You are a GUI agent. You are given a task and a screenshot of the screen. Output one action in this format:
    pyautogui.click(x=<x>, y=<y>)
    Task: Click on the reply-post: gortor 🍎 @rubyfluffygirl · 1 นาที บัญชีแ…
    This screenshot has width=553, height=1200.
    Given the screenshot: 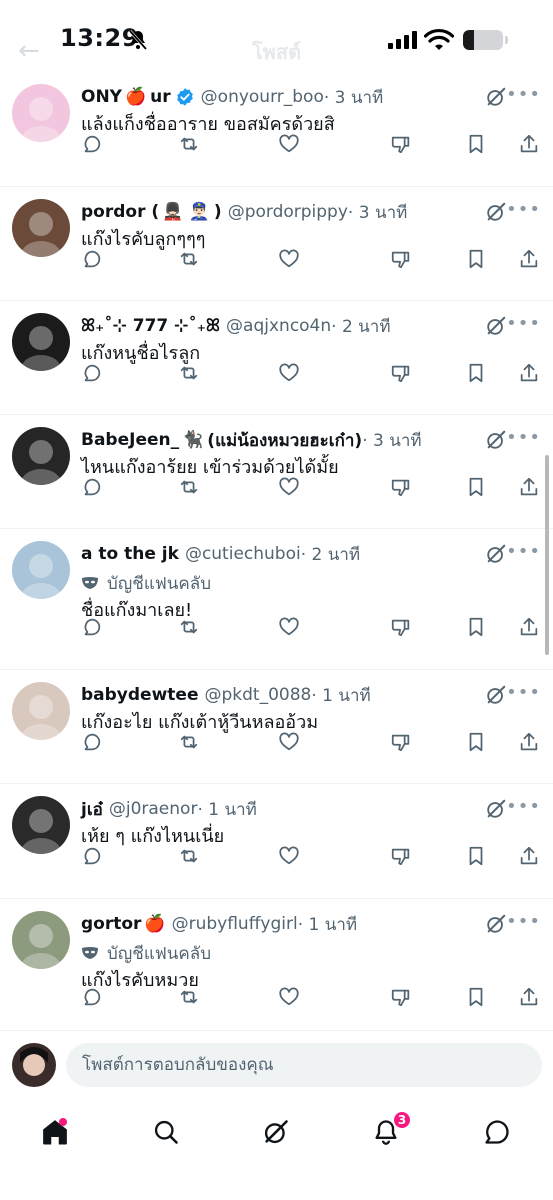 What is the action you would take?
    pyautogui.click(x=276, y=966)
    